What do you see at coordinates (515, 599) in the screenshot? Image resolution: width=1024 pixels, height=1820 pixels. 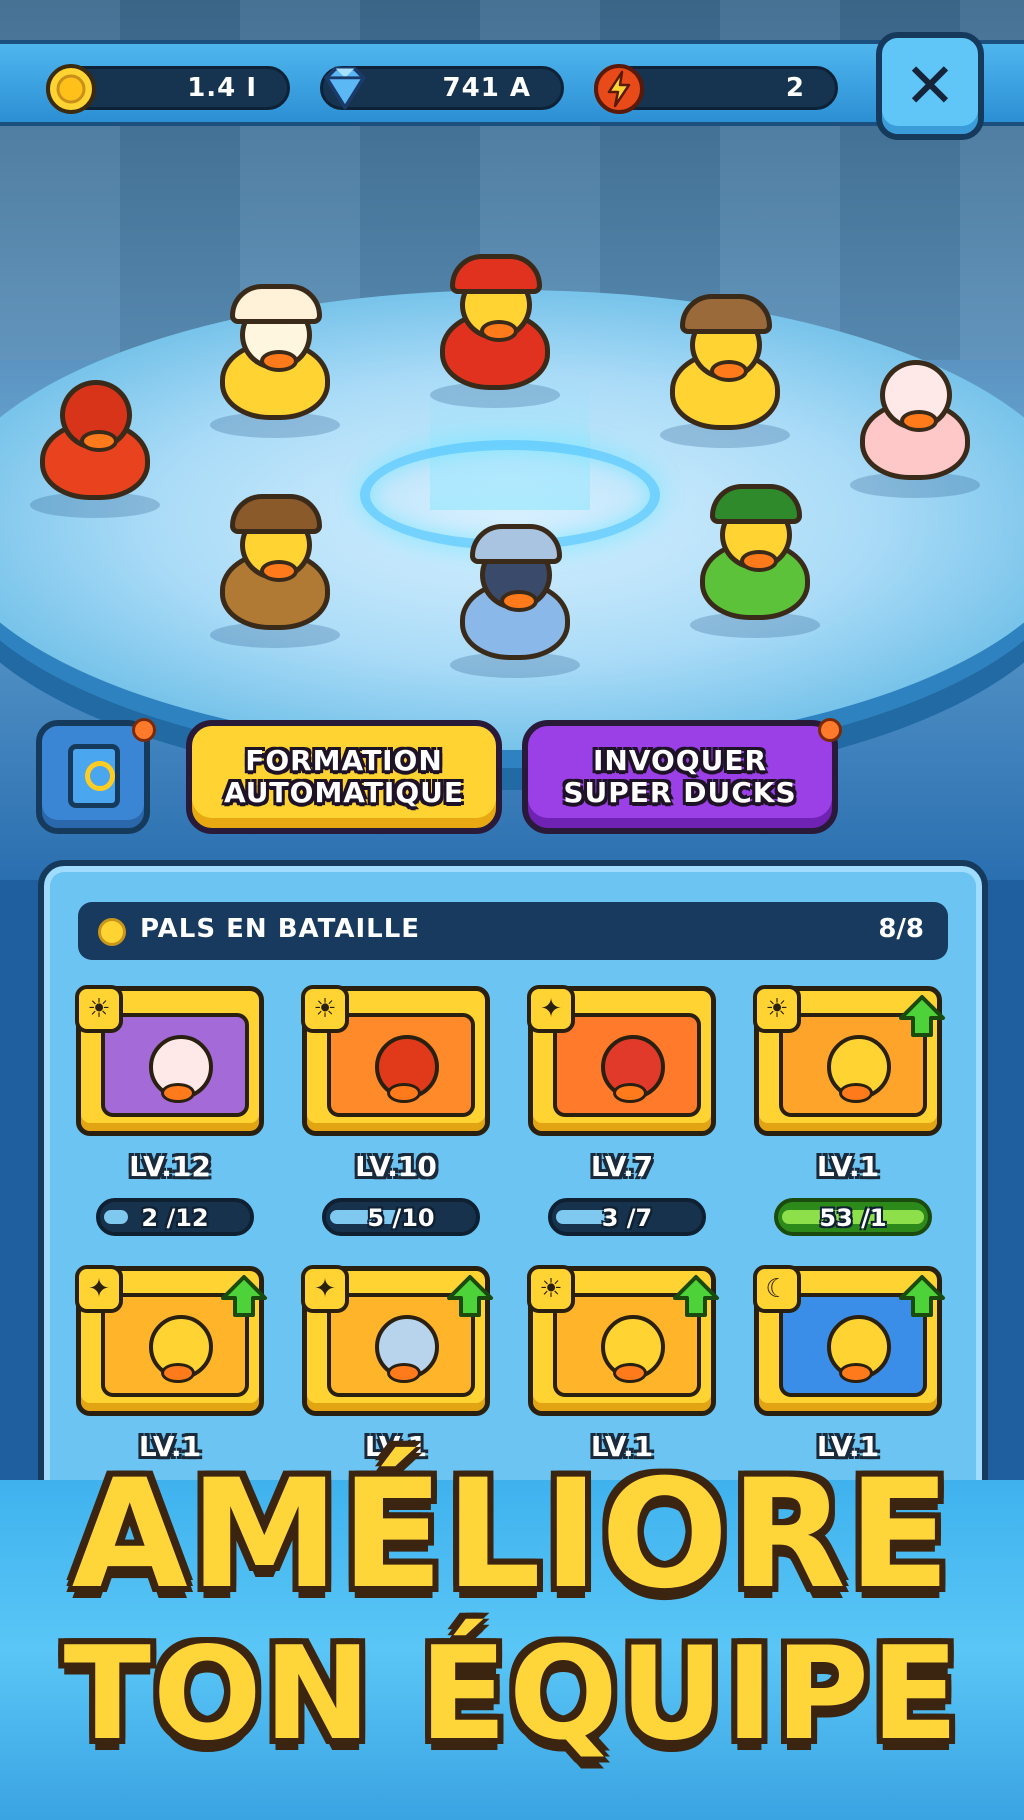 I see `duck-thief` at bounding box center [515, 599].